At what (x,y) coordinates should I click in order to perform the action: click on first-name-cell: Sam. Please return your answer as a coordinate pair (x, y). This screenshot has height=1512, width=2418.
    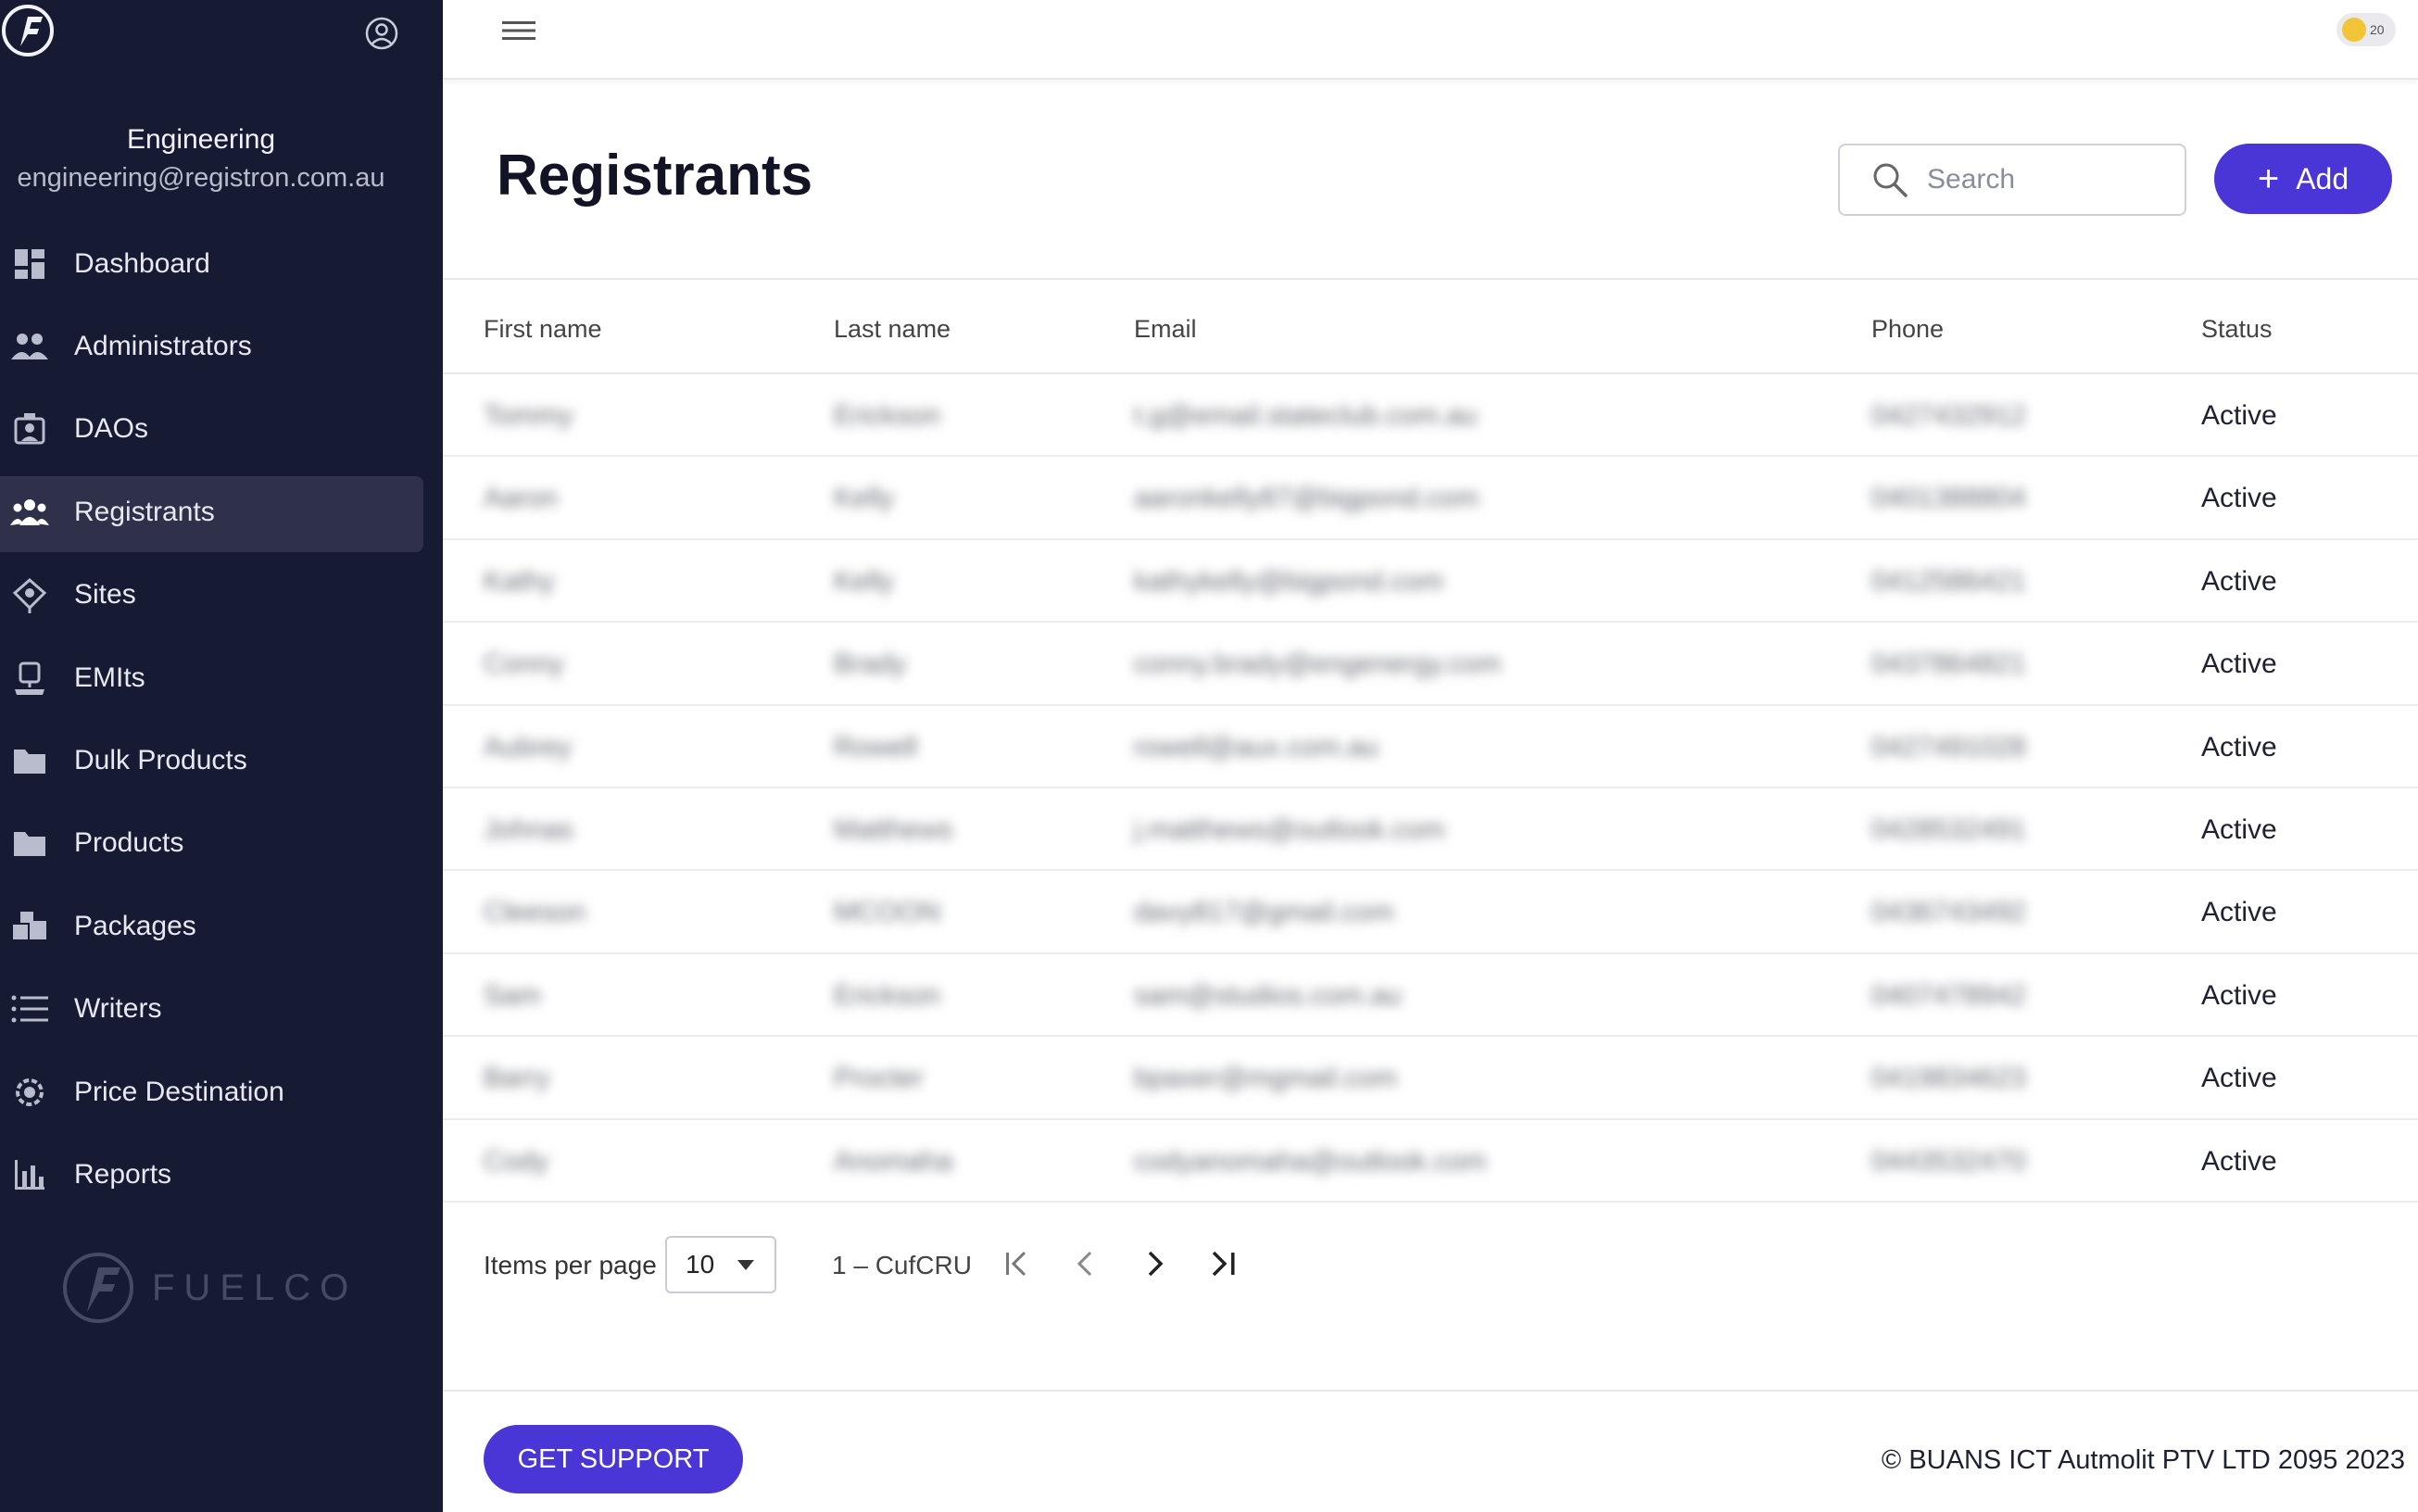
    Looking at the image, I should click on (512, 995).